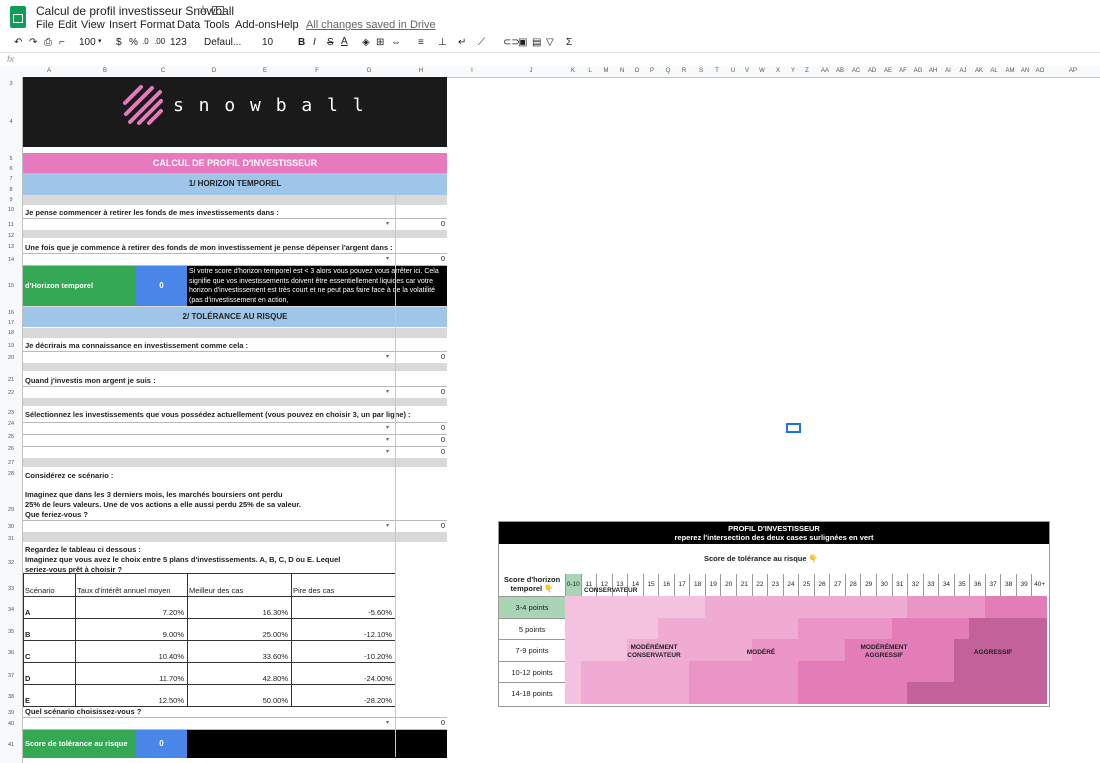 The height and width of the screenshot is (763, 1100). What do you see at coordinates (11, 510) in the screenshot?
I see `row-header: 29` at bounding box center [11, 510].